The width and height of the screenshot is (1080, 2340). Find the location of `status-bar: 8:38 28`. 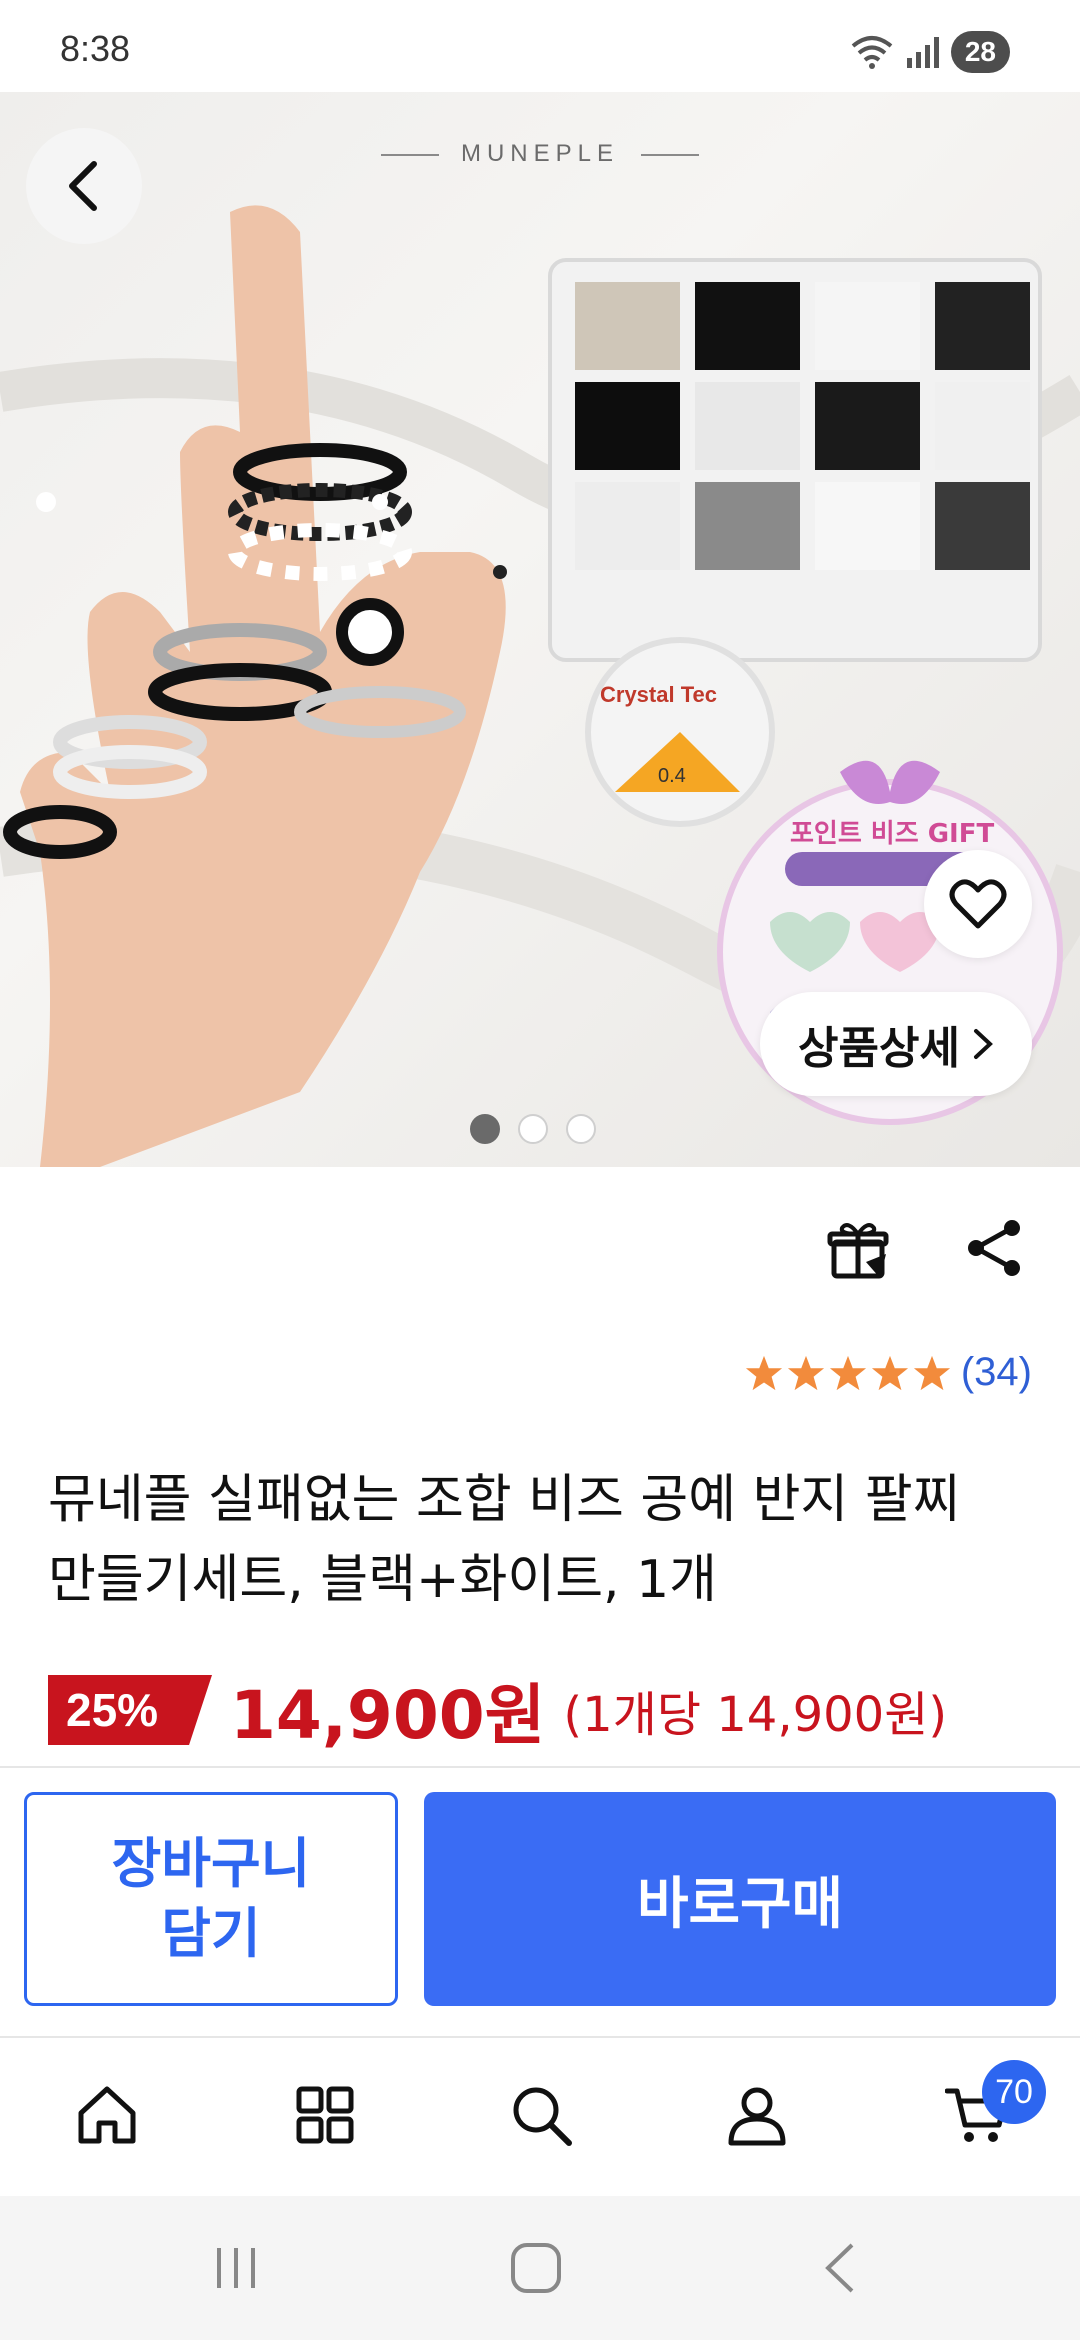

status-bar: 8:38 28 is located at coordinates (540, 46).